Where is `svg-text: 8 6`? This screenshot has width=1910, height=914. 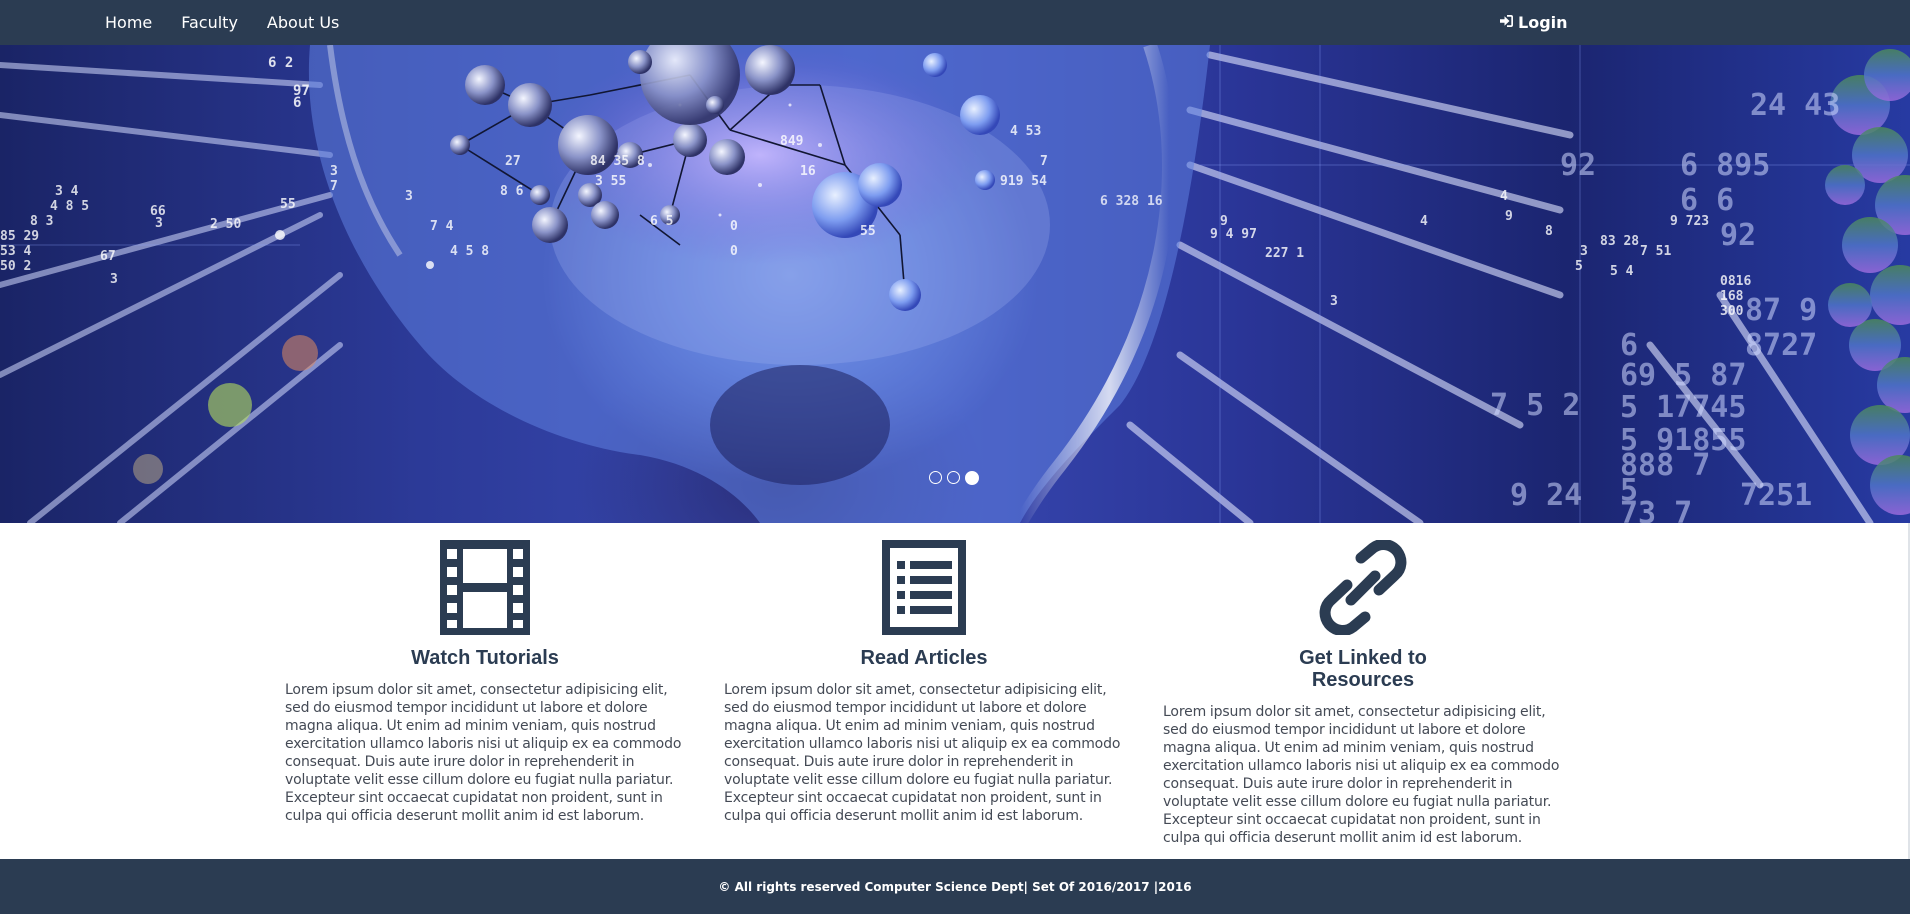
svg-text: 8 6 is located at coordinates (512, 191).